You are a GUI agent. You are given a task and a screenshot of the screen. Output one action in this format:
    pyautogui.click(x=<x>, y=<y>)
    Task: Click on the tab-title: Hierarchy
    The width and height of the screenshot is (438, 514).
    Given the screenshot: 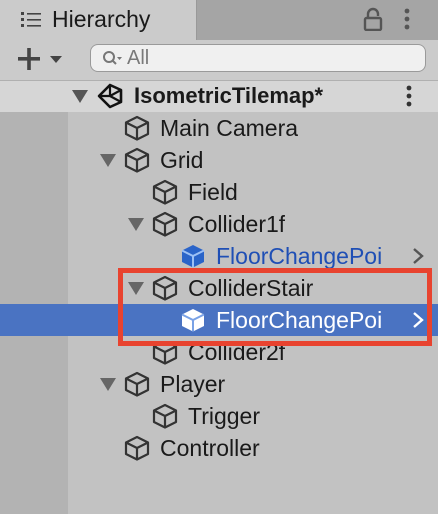 What is the action you would take?
    pyautogui.click(x=101, y=19)
    